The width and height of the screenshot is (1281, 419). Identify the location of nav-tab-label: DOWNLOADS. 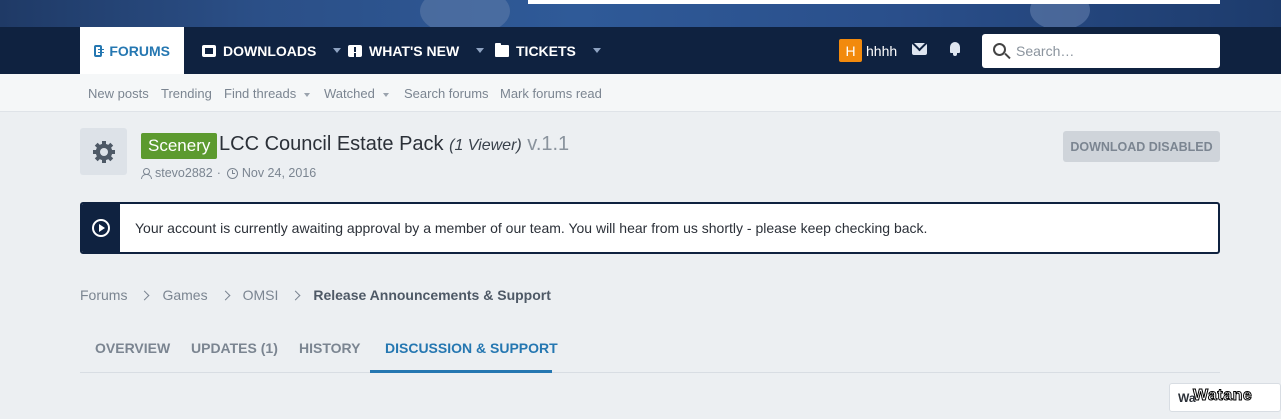
(270, 50).